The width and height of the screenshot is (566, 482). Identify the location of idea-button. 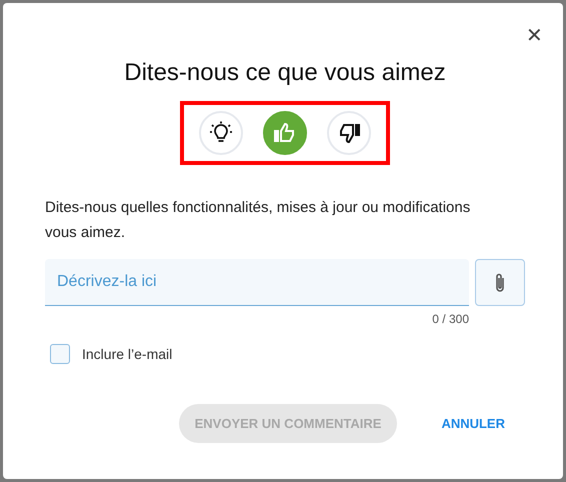
(221, 133).